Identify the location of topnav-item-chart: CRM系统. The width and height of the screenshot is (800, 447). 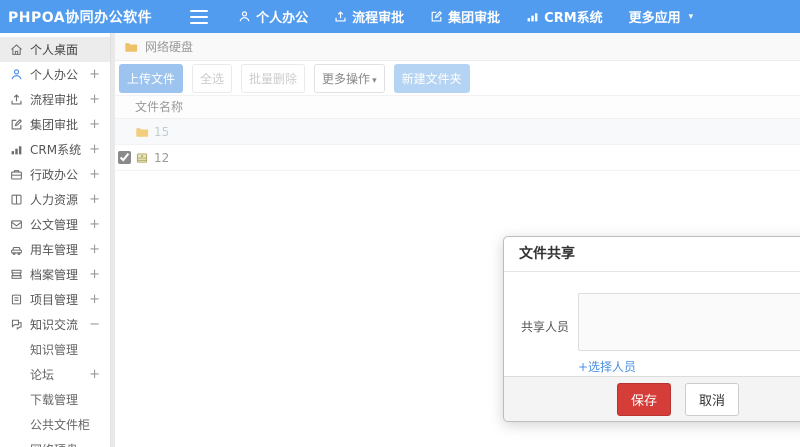
(564, 16).